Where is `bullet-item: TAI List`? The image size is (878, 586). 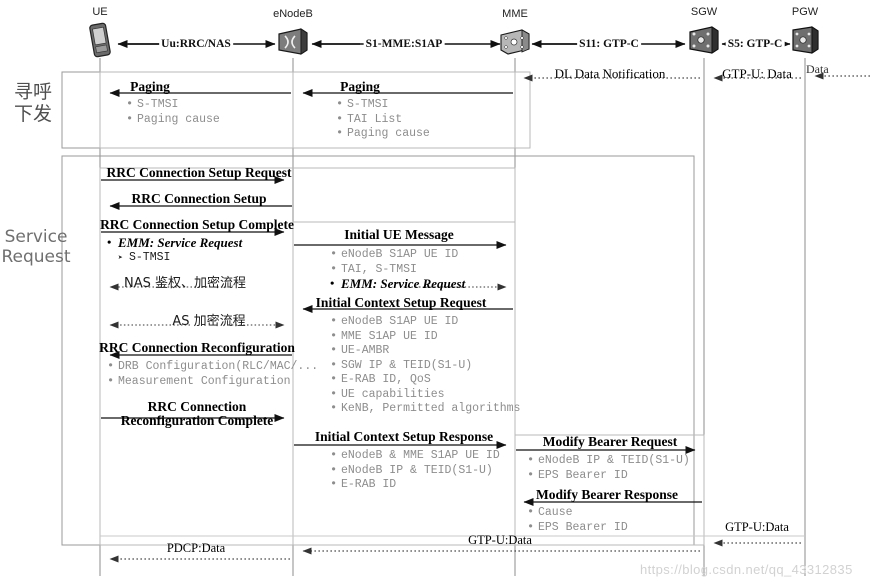
bullet-item: TAI List is located at coordinates (383, 120).